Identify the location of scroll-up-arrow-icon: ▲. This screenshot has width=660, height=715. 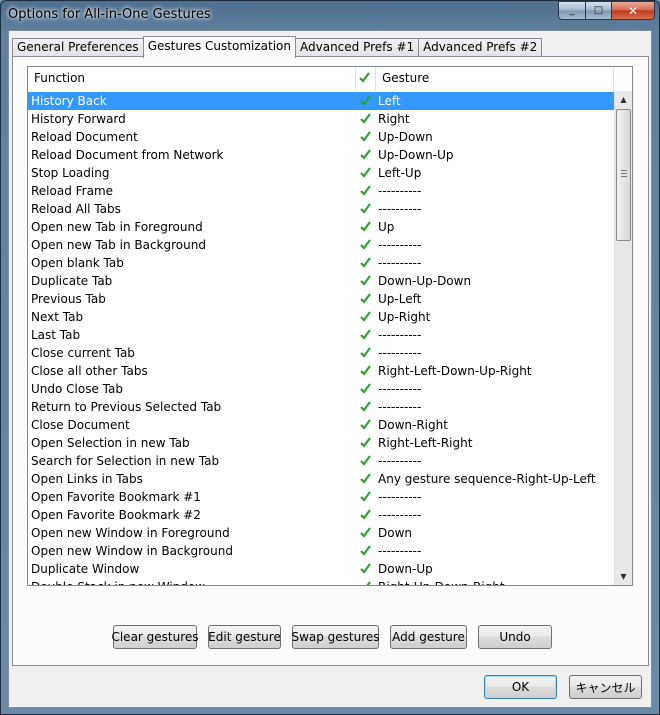
(623, 99).